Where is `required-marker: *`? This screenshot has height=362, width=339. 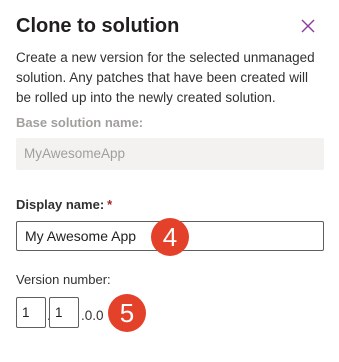
required-marker: * is located at coordinates (110, 204).